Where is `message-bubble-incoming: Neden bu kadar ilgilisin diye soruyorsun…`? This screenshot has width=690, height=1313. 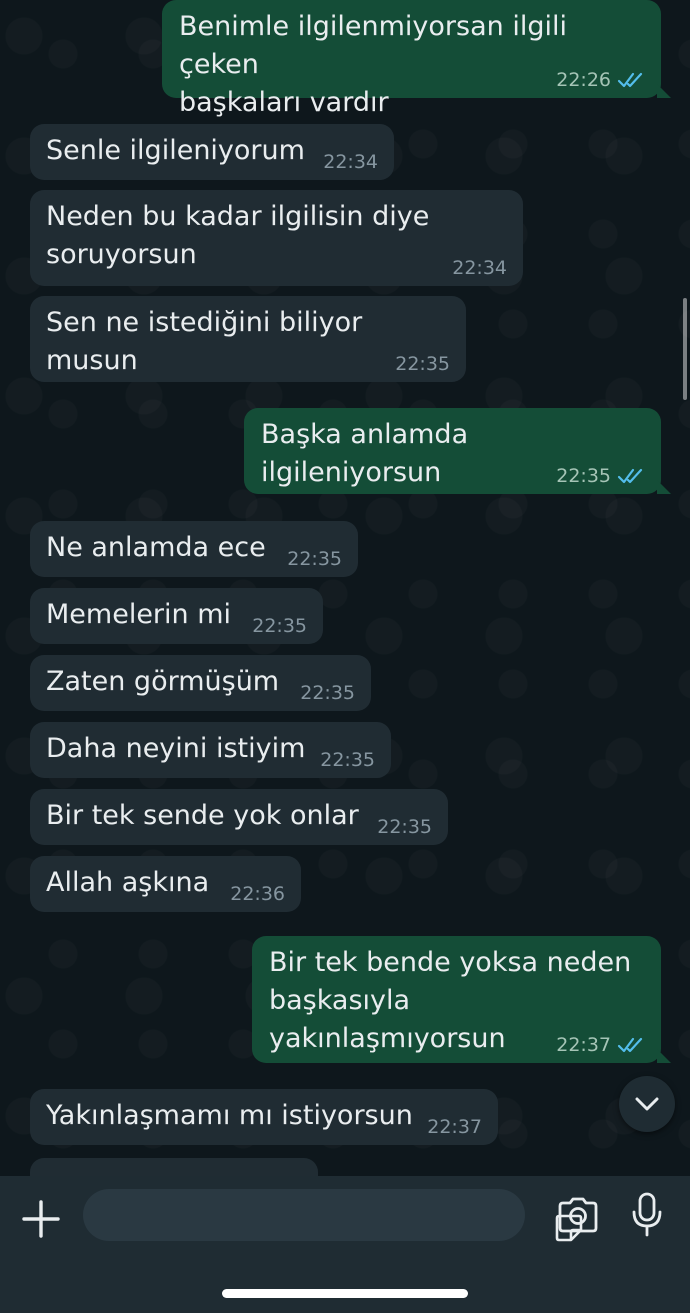
message-bubble-incoming: Neden bu kadar ilgilisin diye soruyorsun… is located at coordinates (276, 238).